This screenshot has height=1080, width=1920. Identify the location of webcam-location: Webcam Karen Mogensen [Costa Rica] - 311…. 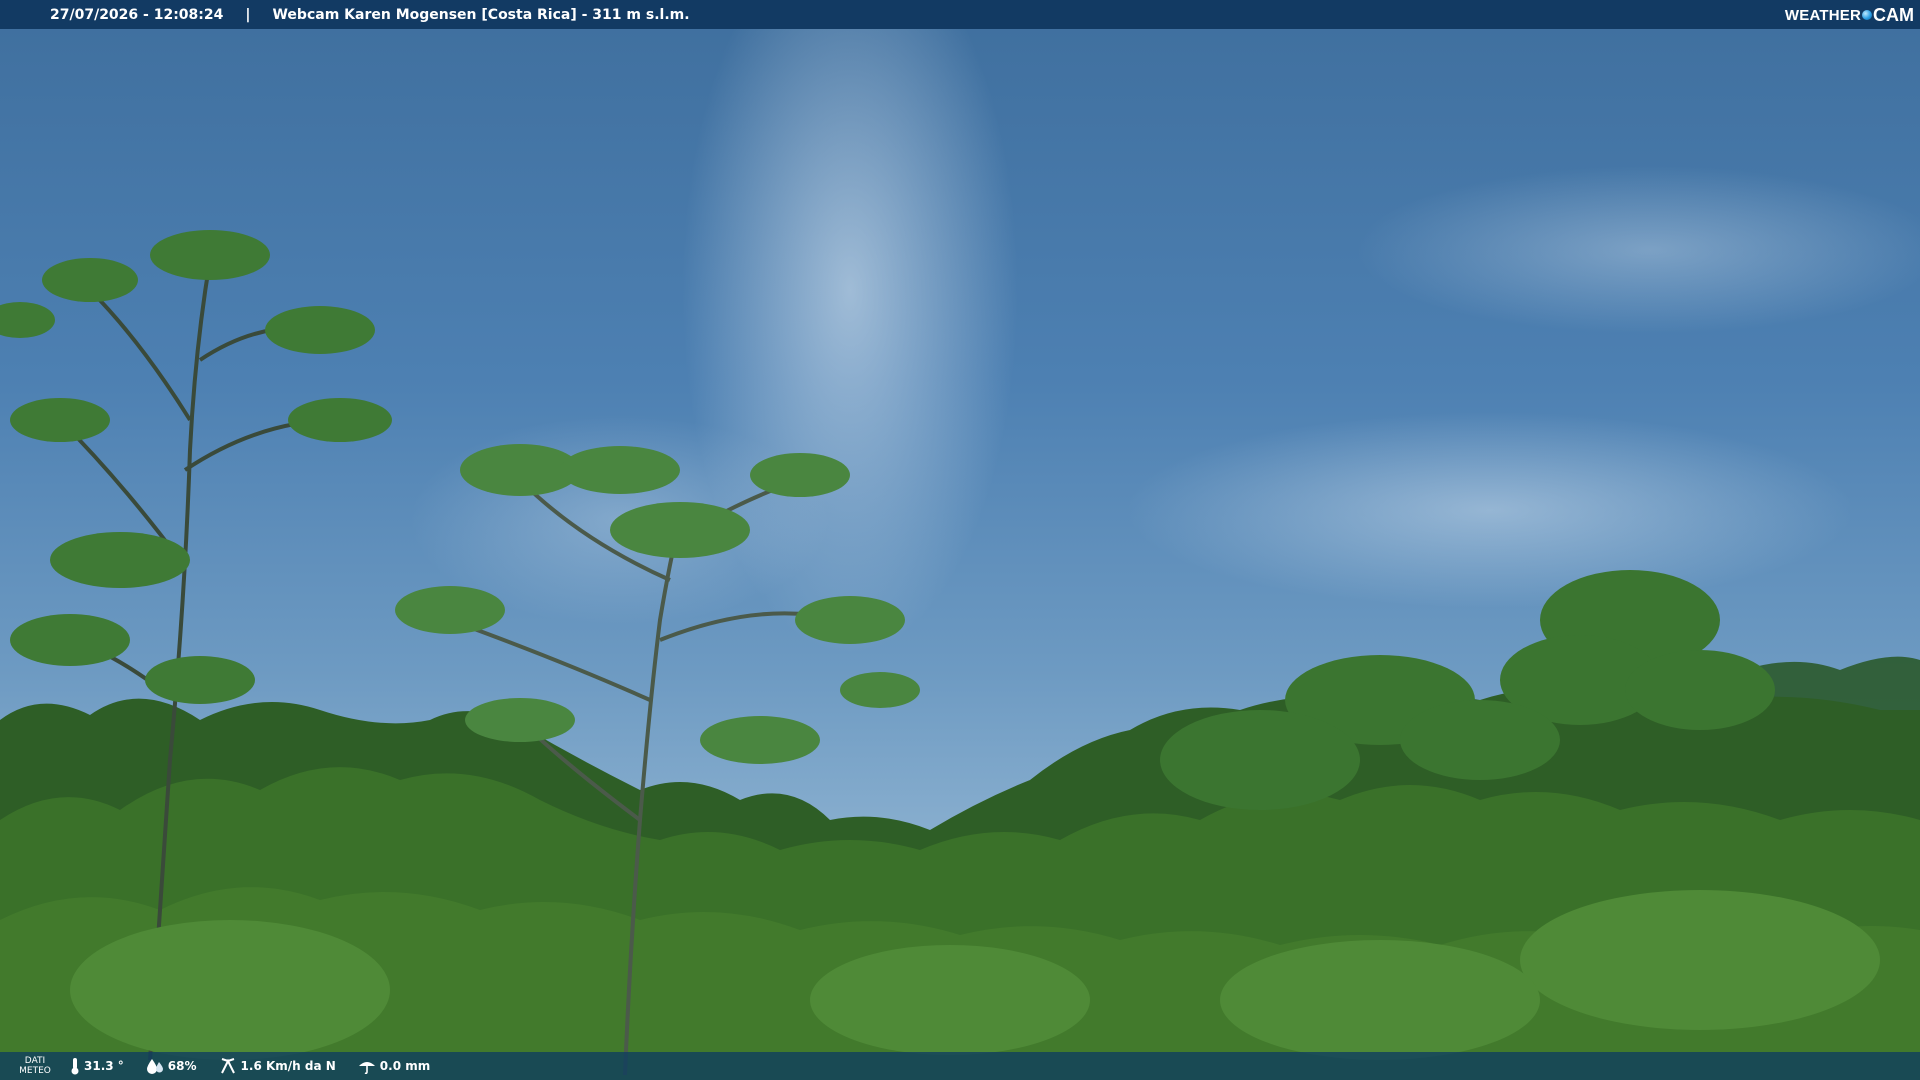
(481, 14).